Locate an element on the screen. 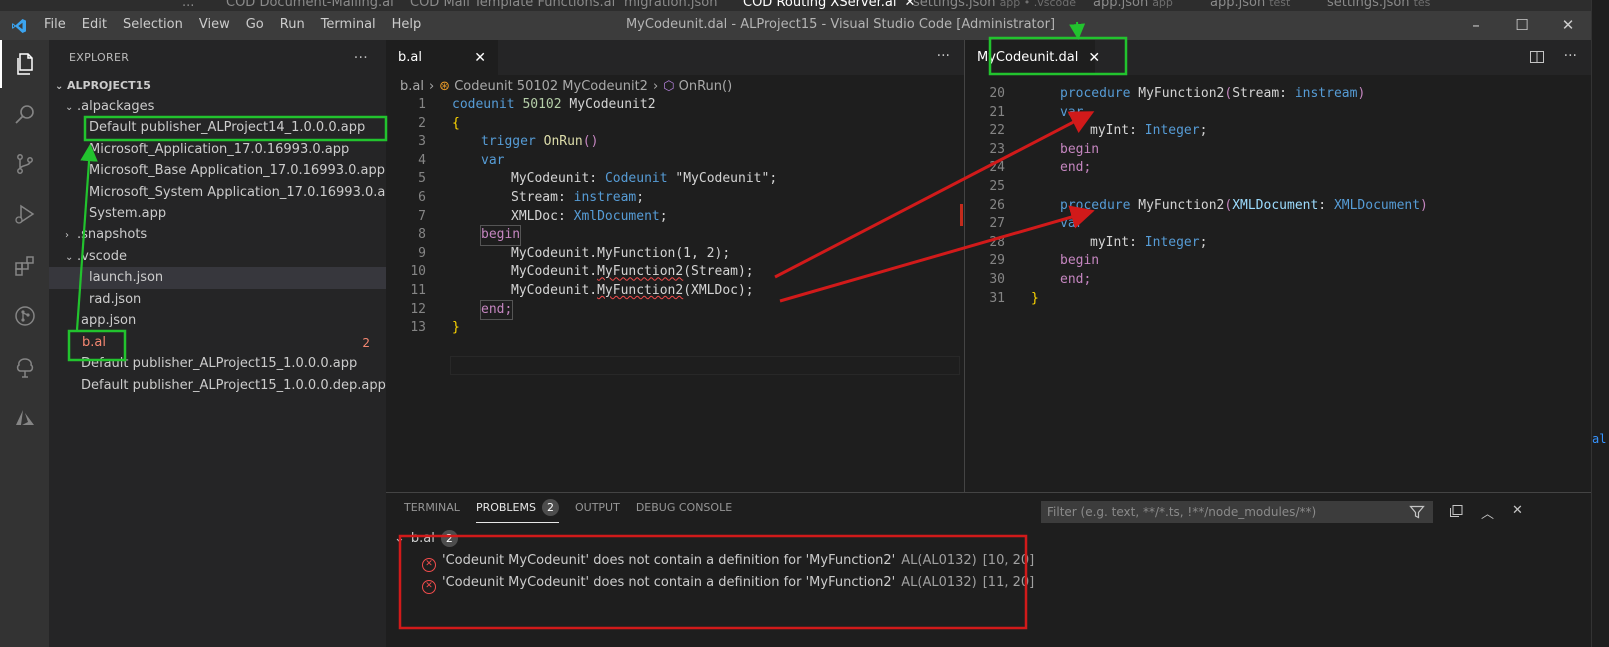 The height and width of the screenshot is (647, 1609). split-editor-icon is located at coordinates (1537, 57).